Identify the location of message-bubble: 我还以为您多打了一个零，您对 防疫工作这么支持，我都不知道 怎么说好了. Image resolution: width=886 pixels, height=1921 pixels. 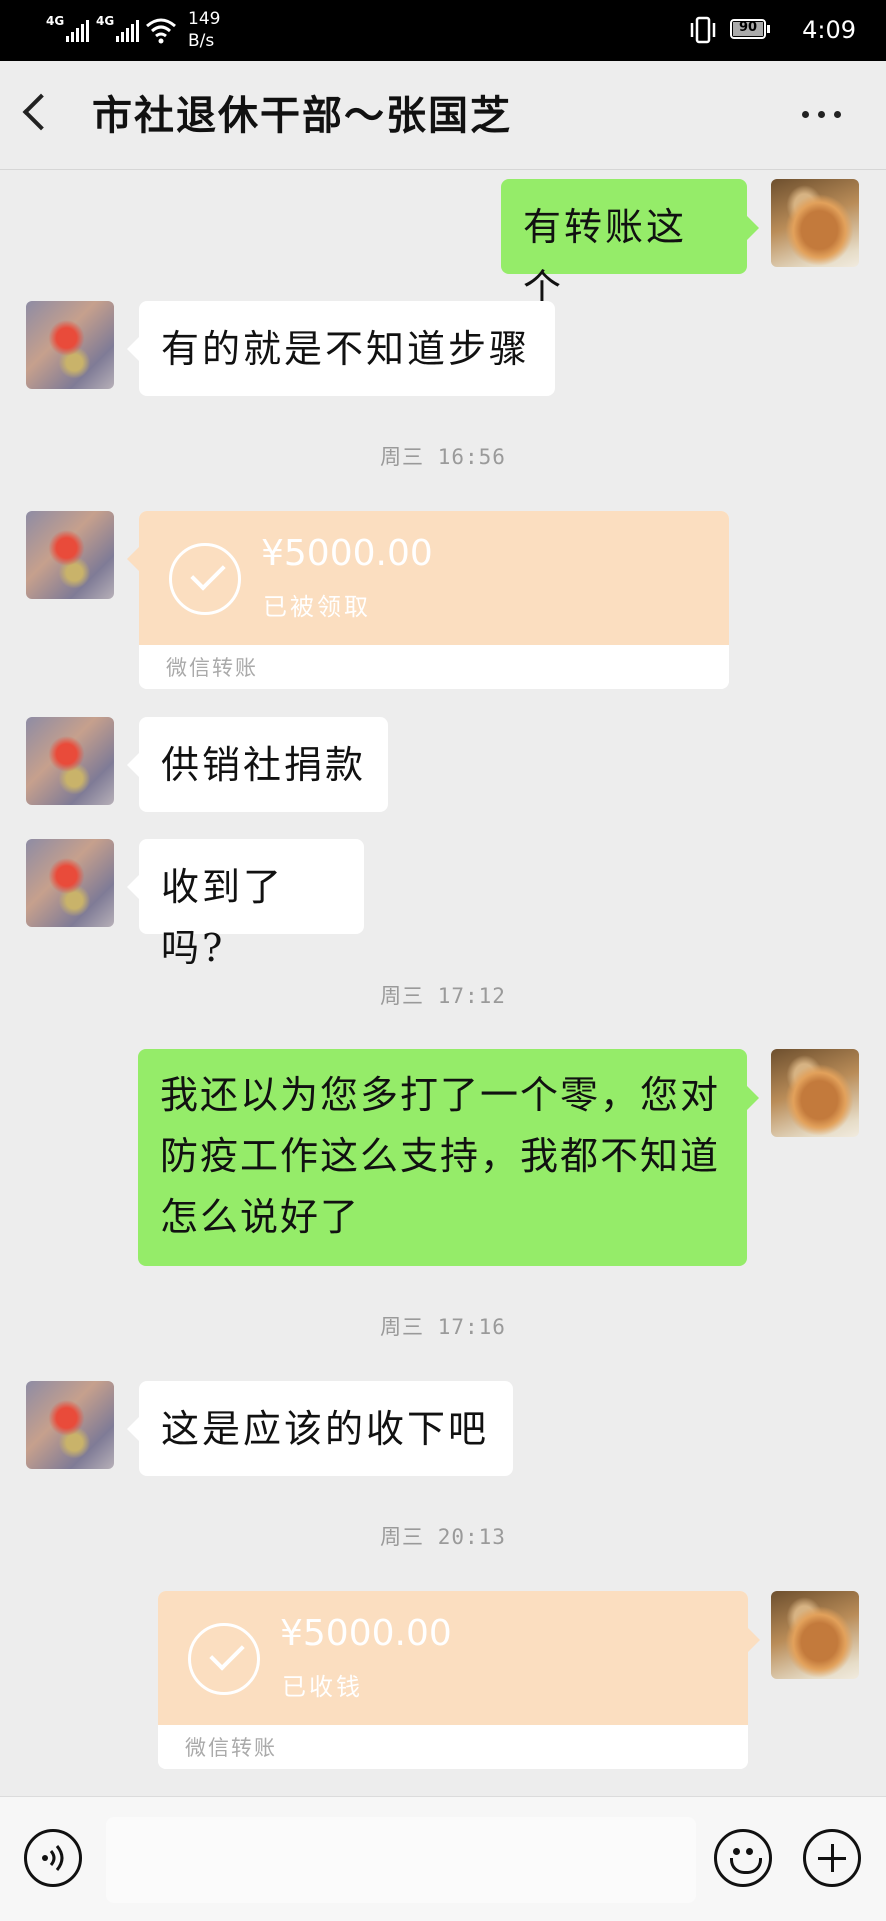
(442, 1157).